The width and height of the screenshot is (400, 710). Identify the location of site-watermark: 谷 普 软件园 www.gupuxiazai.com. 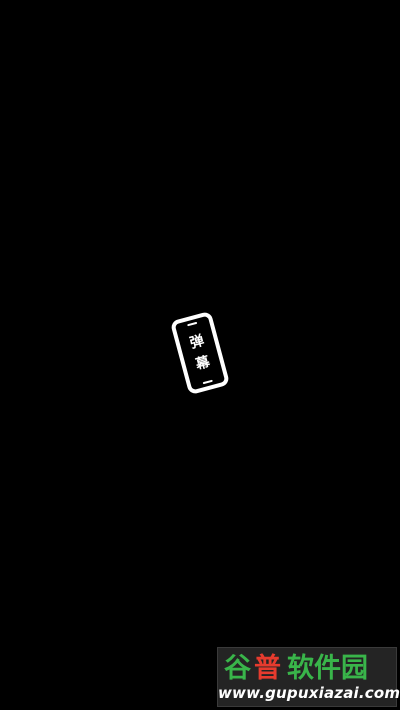
(308, 677).